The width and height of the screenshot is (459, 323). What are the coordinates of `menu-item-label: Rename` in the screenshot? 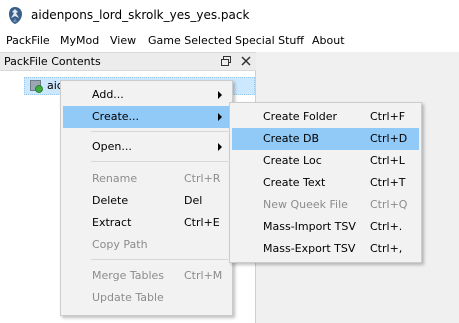 It's located at (115, 178).